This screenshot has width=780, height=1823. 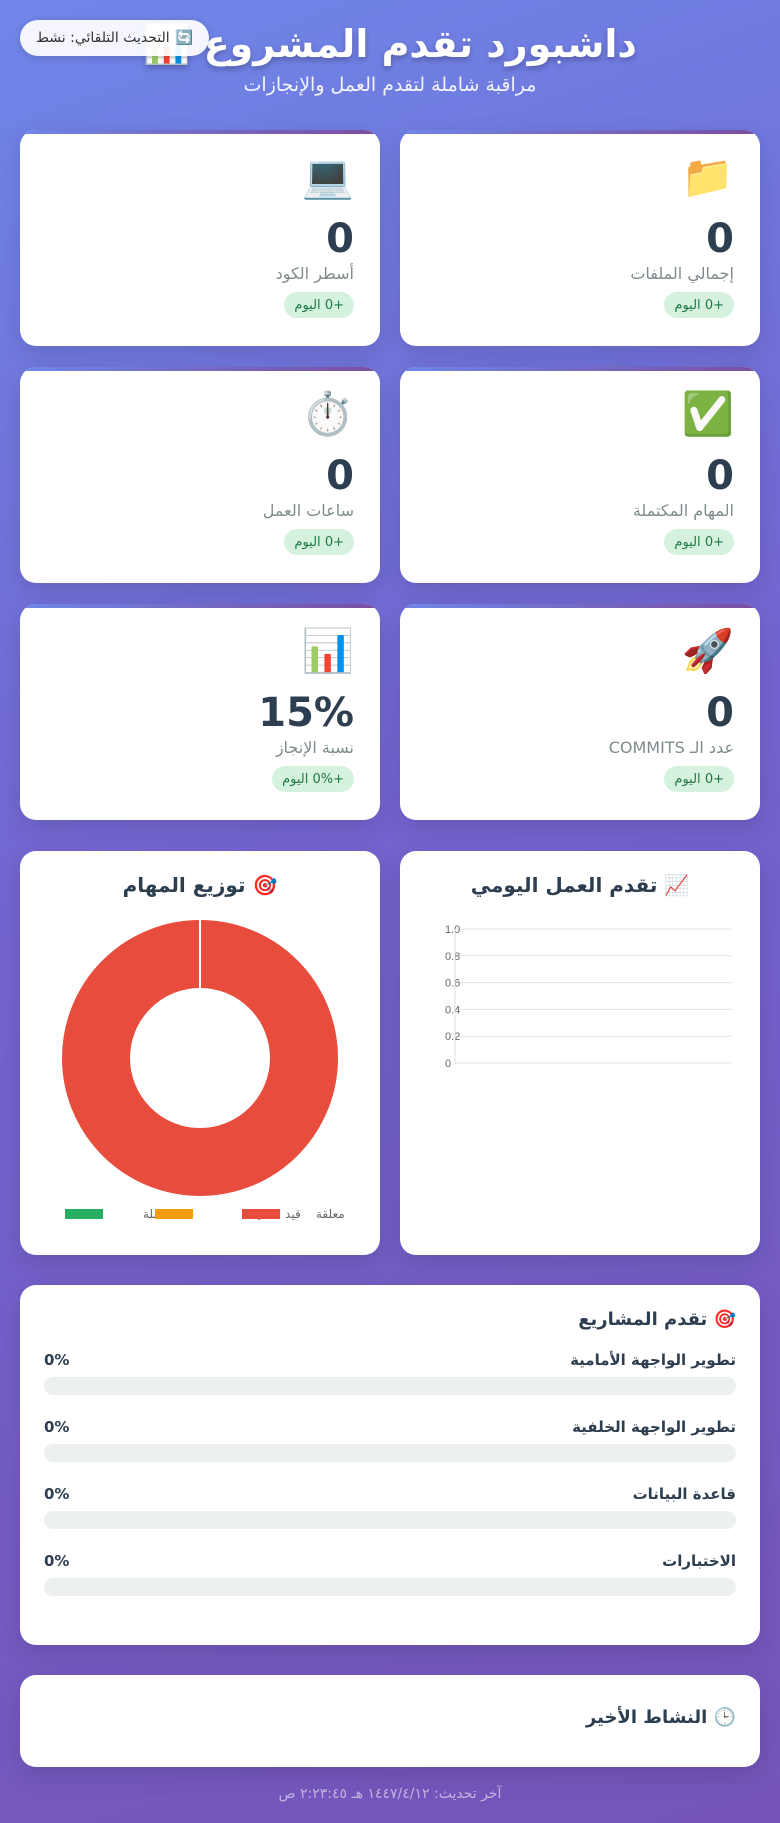 I want to click on task-distribution-chart-card: 🎯 توزيع المهام مكتملةقيد التنفيذمعلقة, so click(x=200, y=1053).